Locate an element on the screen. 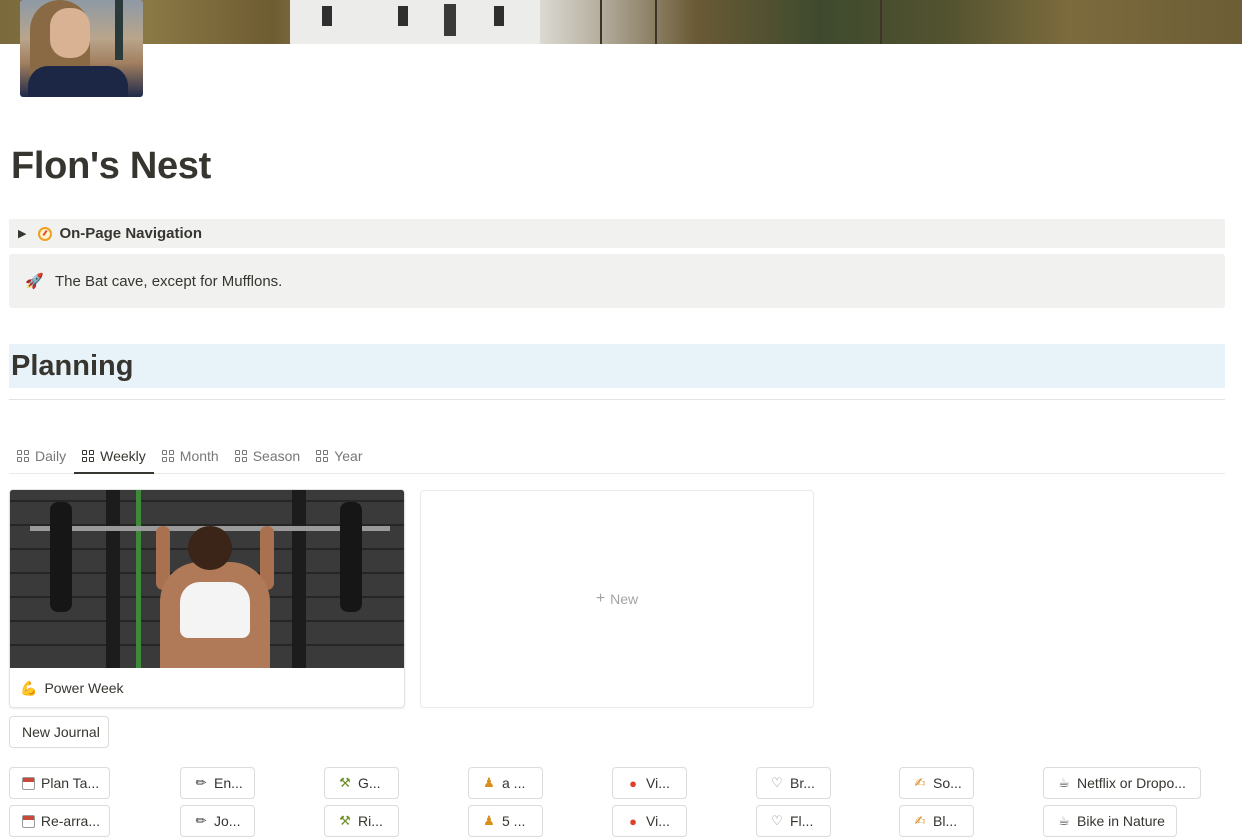  callout-block: 🚀 The Bat cave, except for Mufflons. is located at coordinates (617, 281).